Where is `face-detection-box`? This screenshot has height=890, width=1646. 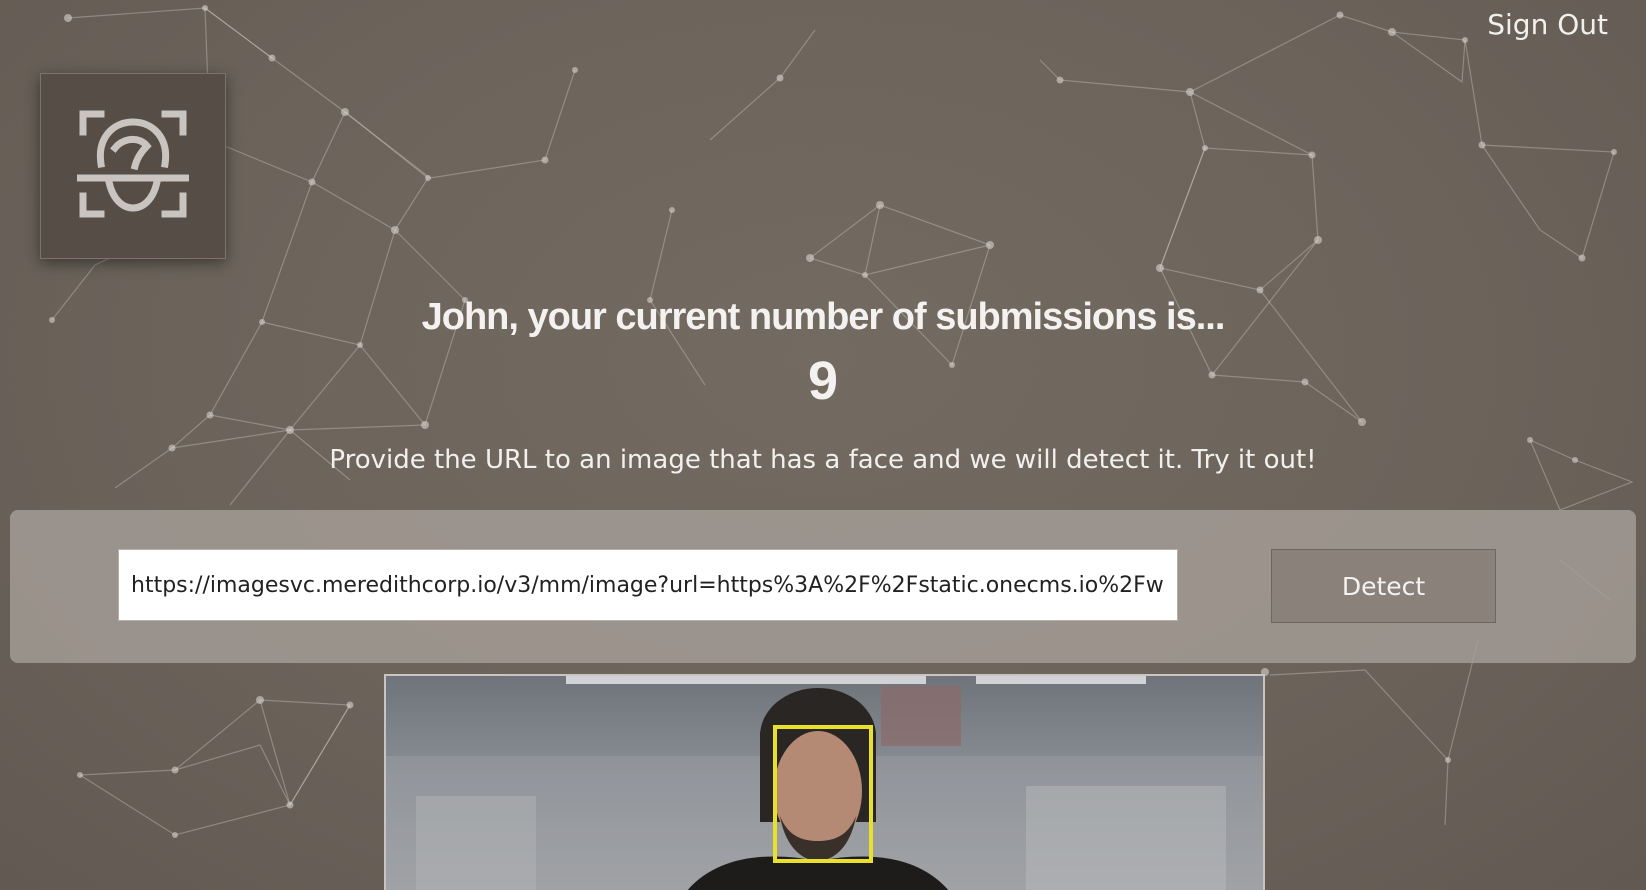
face-detection-box is located at coordinates (823, 794).